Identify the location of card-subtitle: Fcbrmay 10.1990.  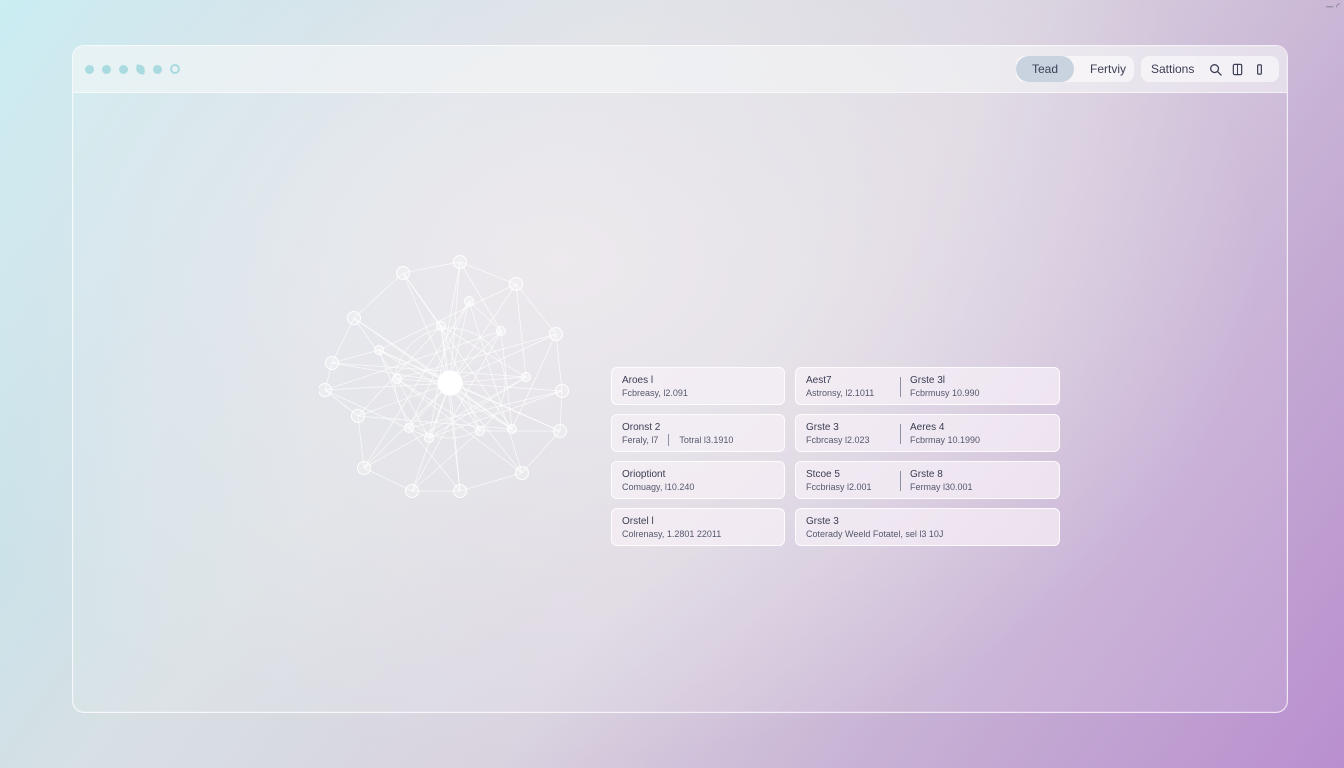
(945, 440).